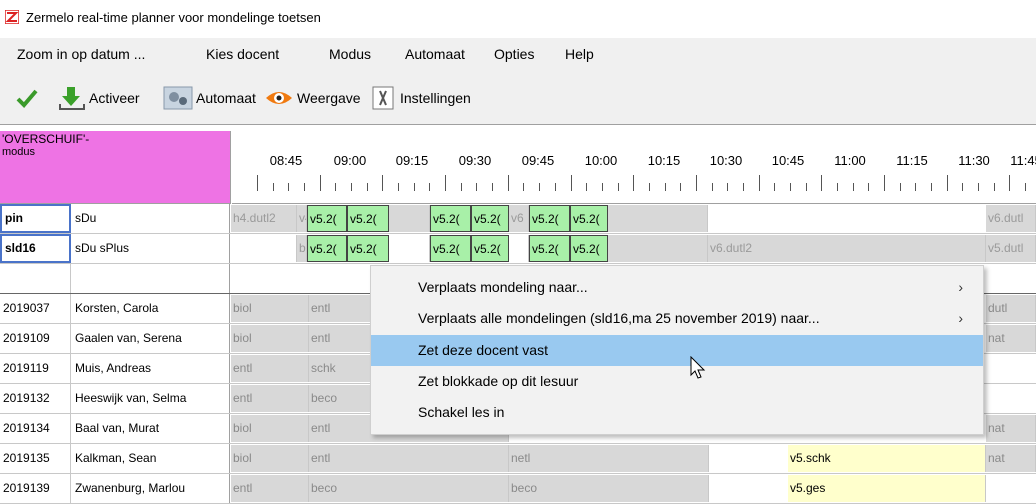 The image size is (1036, 504). What do you see at coordinates (27, 98) in the screenshot?
I see `confirm-button` at bounding box center [27, 98].